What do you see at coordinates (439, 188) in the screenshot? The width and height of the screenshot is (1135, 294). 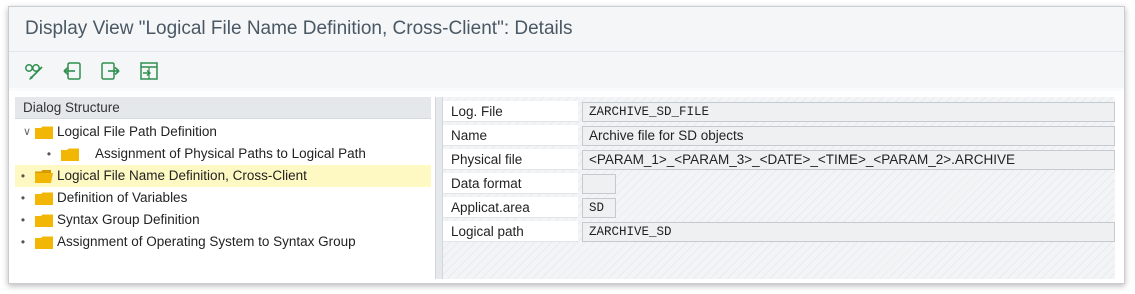 I see `panel-splitter` at bounding box center [439, 188].